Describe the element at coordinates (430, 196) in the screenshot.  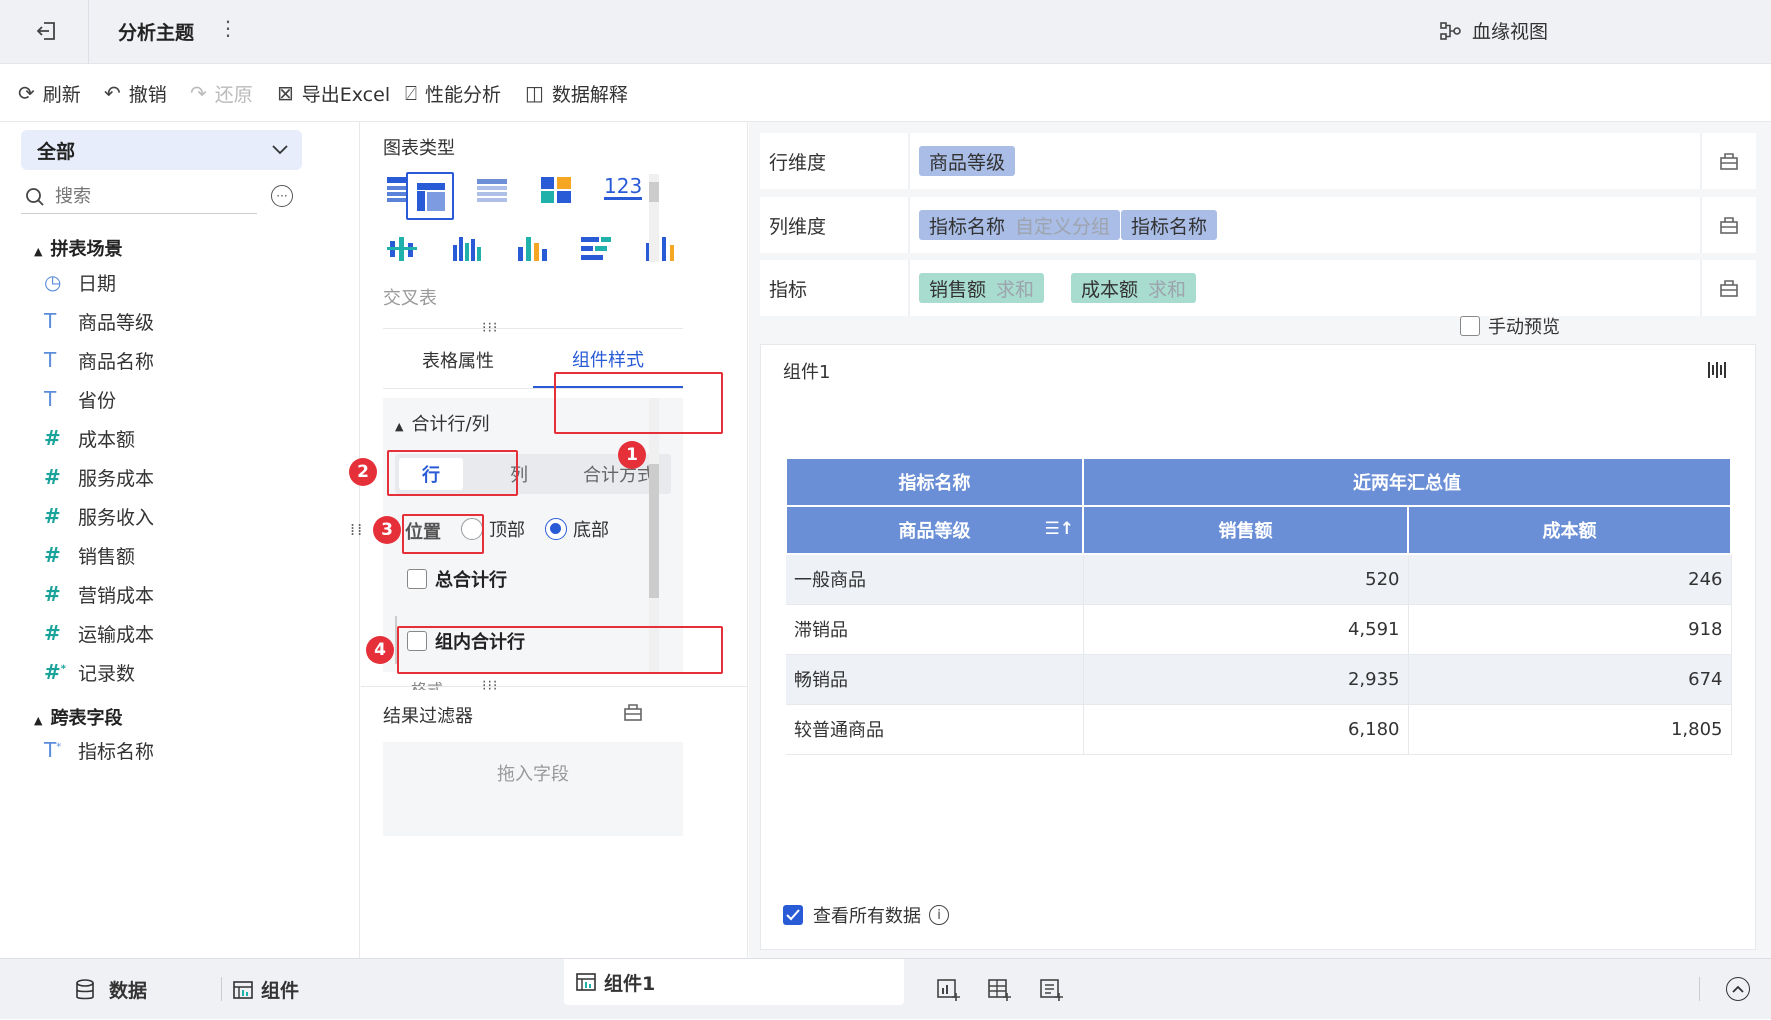
I see `cross-table-icon` at that location.